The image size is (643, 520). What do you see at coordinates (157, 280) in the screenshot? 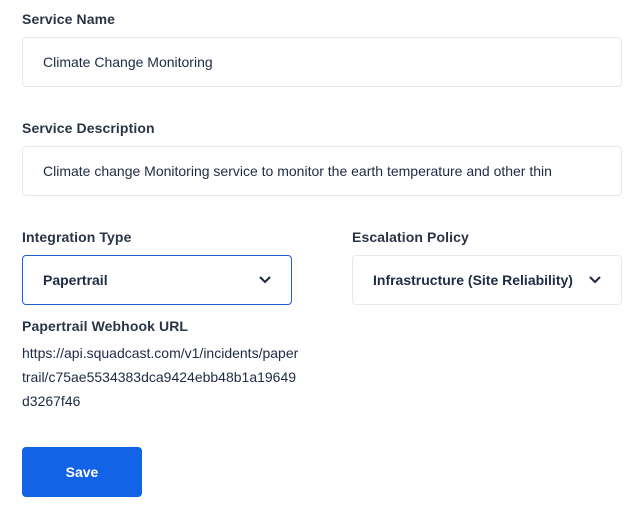
I see `integration-type-select: Papertrail` at bounding box center [157, 280].